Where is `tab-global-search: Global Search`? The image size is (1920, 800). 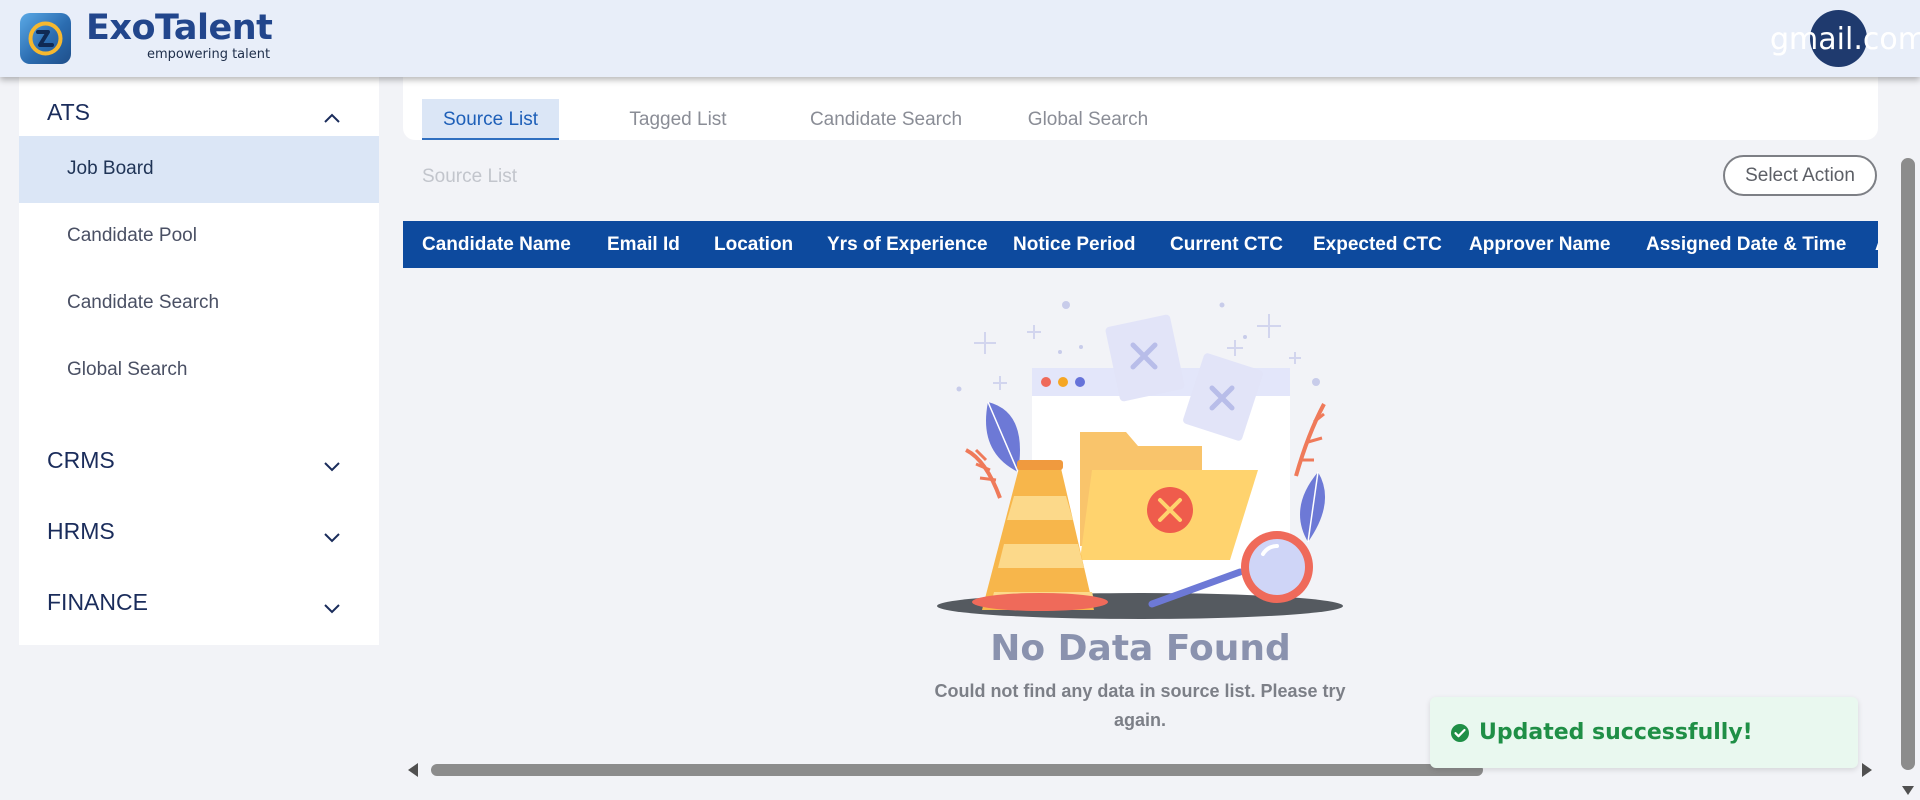
tab-global-search: Global Search is located at coordinates (1088, 119).